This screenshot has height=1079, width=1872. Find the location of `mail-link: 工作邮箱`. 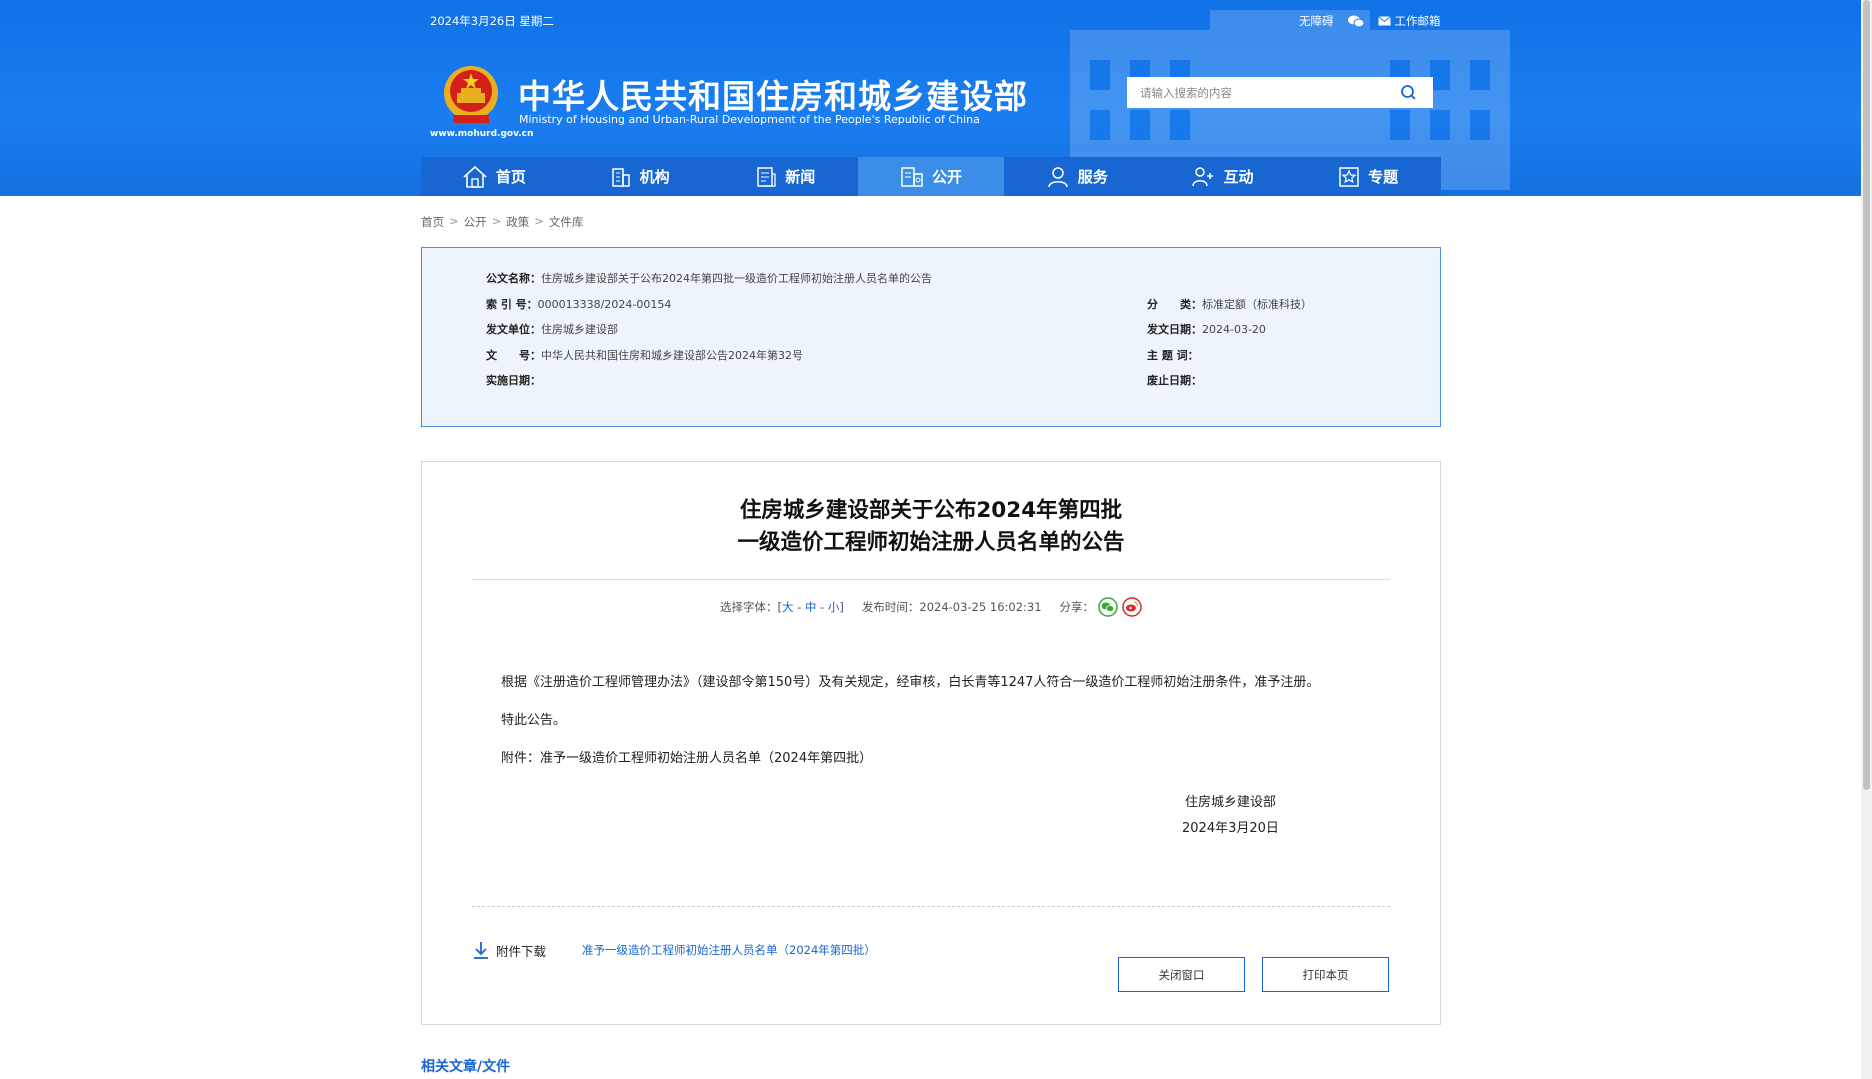

mail-link: 工作邮箱 is located at coordinates (1409, 21).